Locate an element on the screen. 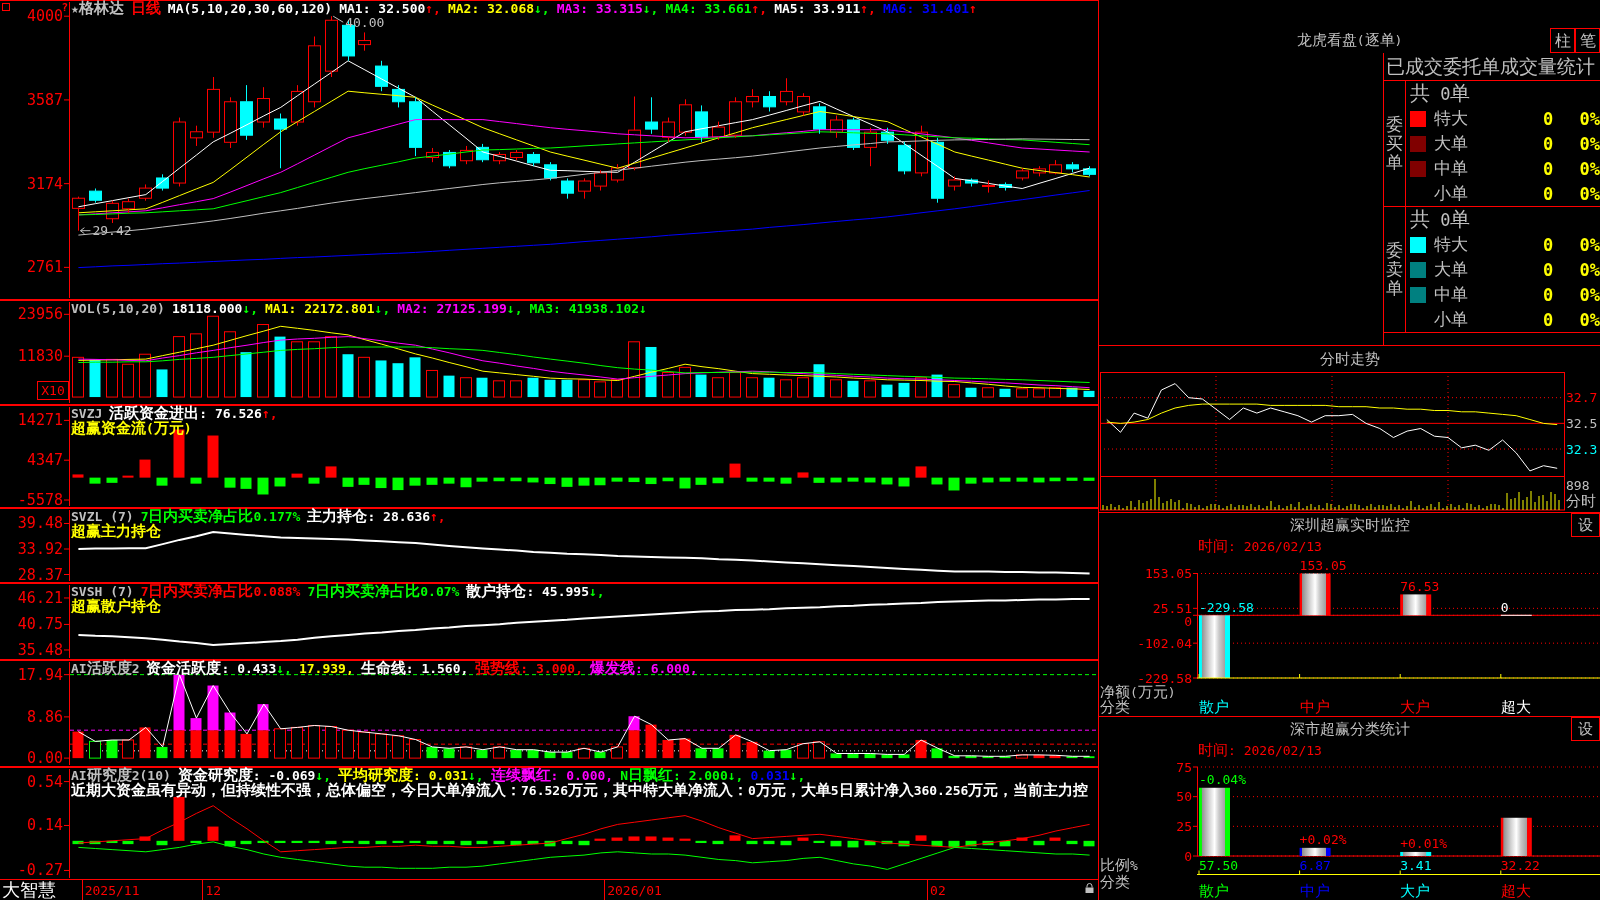 The image size is (1600, 900). axis-label: 33.92 is located at coordinates (40, 549).